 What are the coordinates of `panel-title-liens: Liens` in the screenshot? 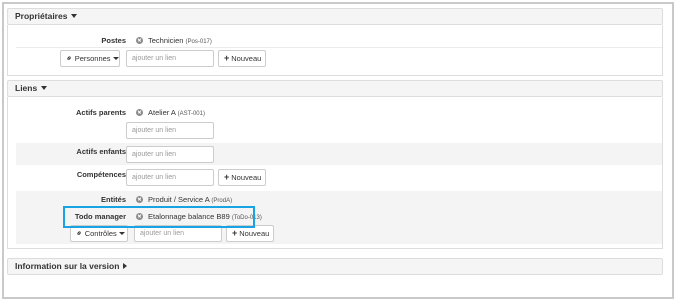 It's located at (26, 88).